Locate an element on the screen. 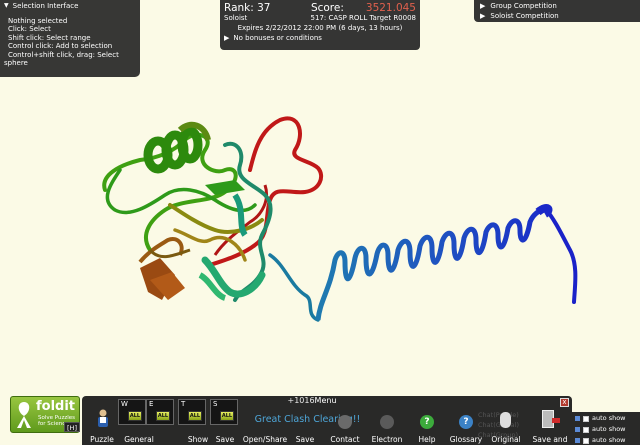  group-competition-label: Group Competition is located at coordinates (523, 6).